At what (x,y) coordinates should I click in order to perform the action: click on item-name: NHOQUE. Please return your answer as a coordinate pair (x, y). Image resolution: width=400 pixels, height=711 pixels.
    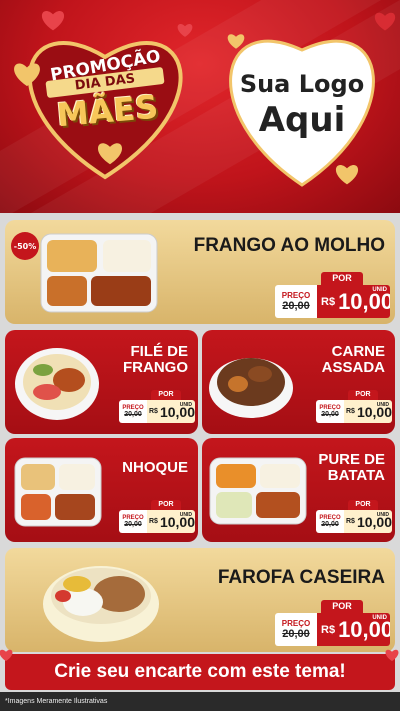
    Looking at the image, I should click on (155, 467).